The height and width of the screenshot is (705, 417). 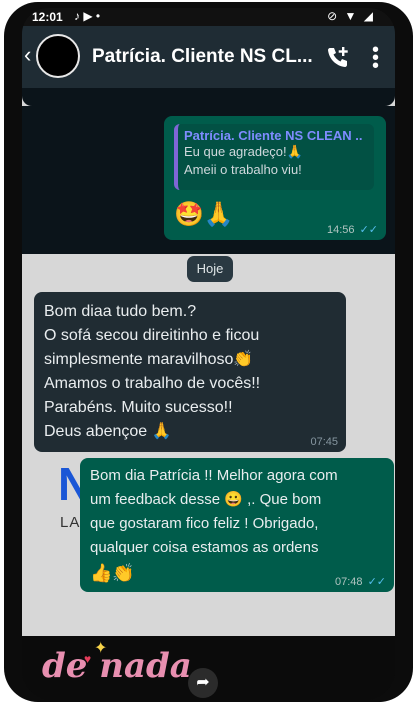 I want to click on previous-message-strip, so click(x=208, y=97).